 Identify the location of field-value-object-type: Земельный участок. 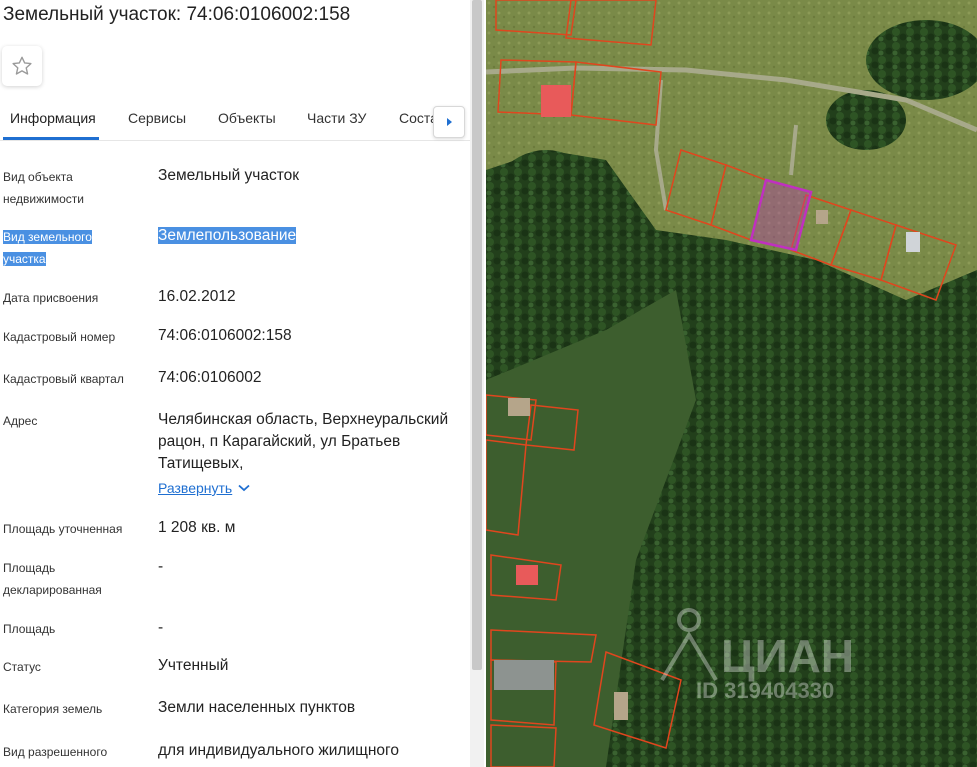
(229, 175).